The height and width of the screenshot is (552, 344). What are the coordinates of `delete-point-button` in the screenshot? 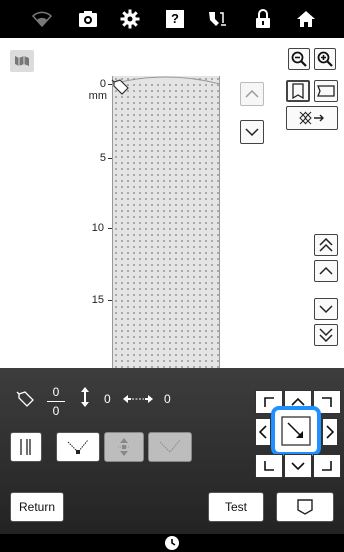 It's located at (170, 447).